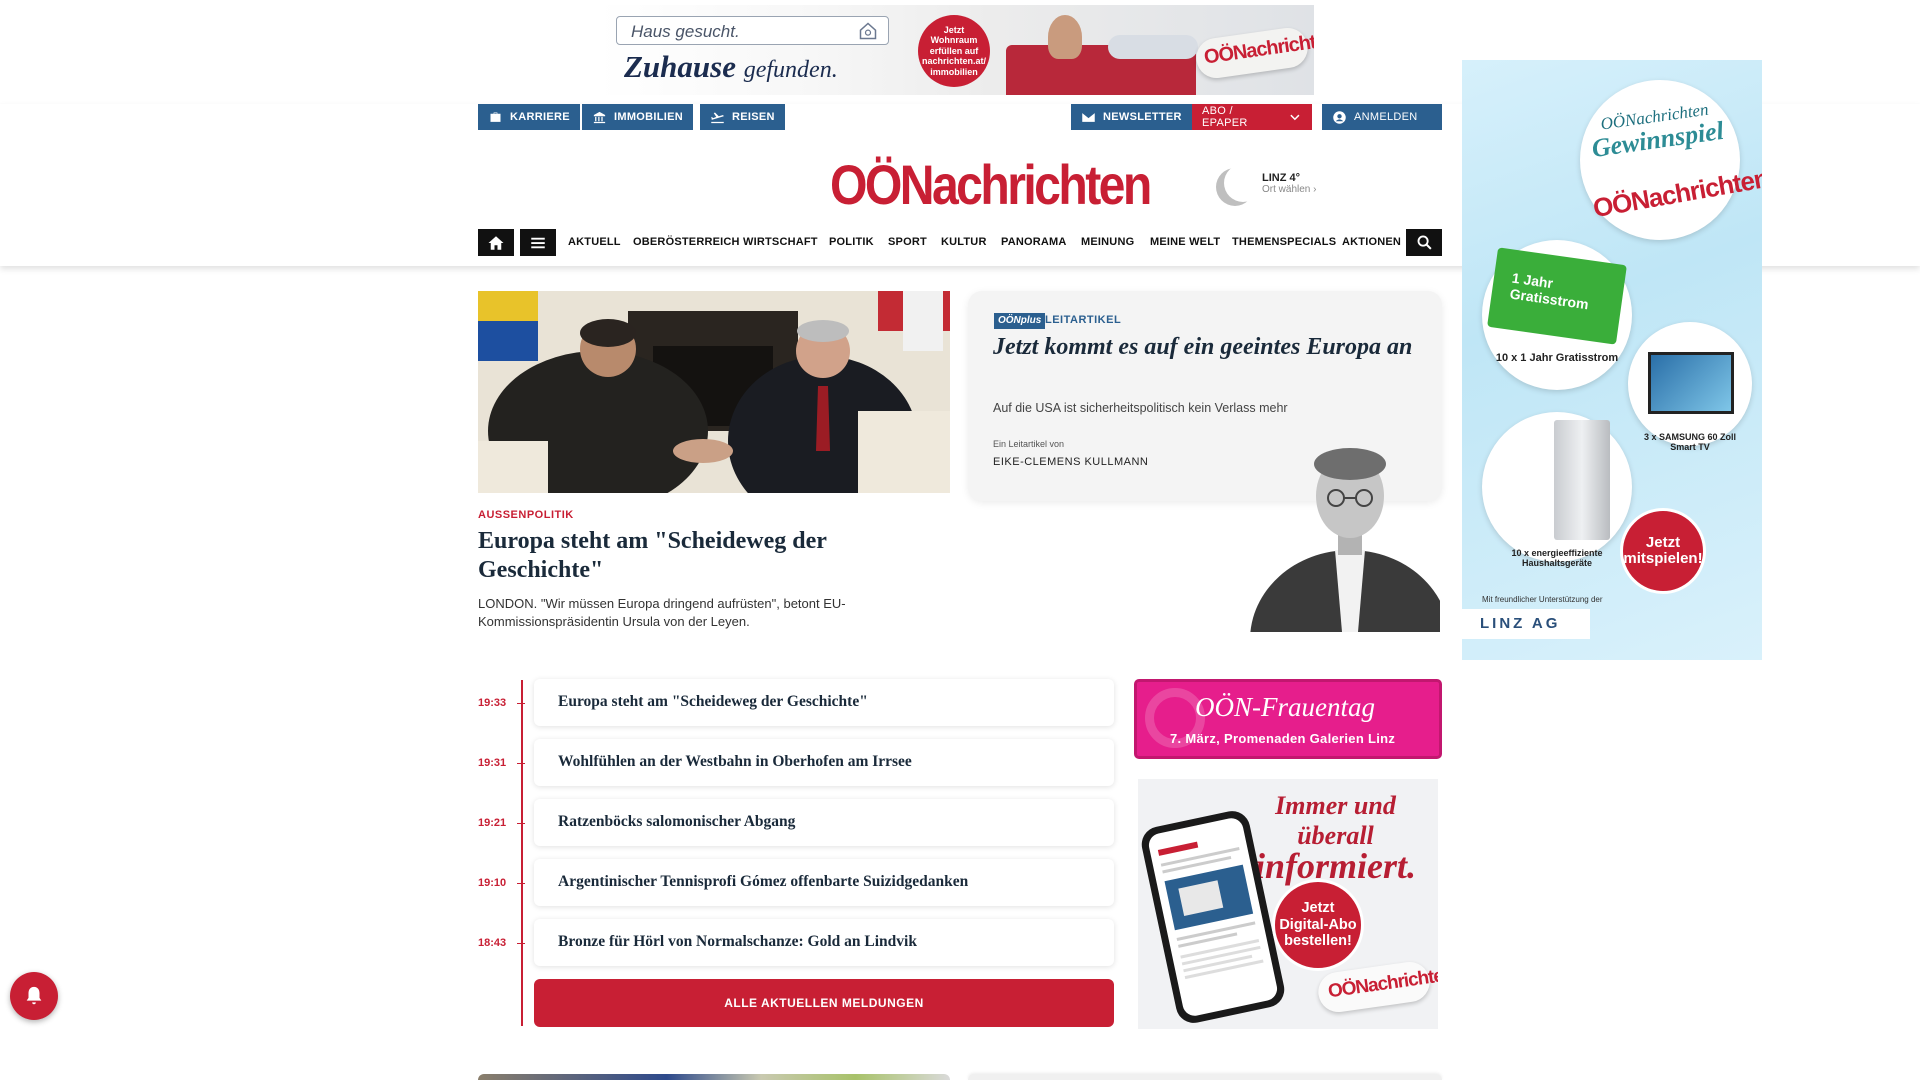 This screenshot has width=1920, height=1080. Describe the element at coordinates (907, 242) in the screenshot. I see `nav-item-sport: SPORT` at that location.